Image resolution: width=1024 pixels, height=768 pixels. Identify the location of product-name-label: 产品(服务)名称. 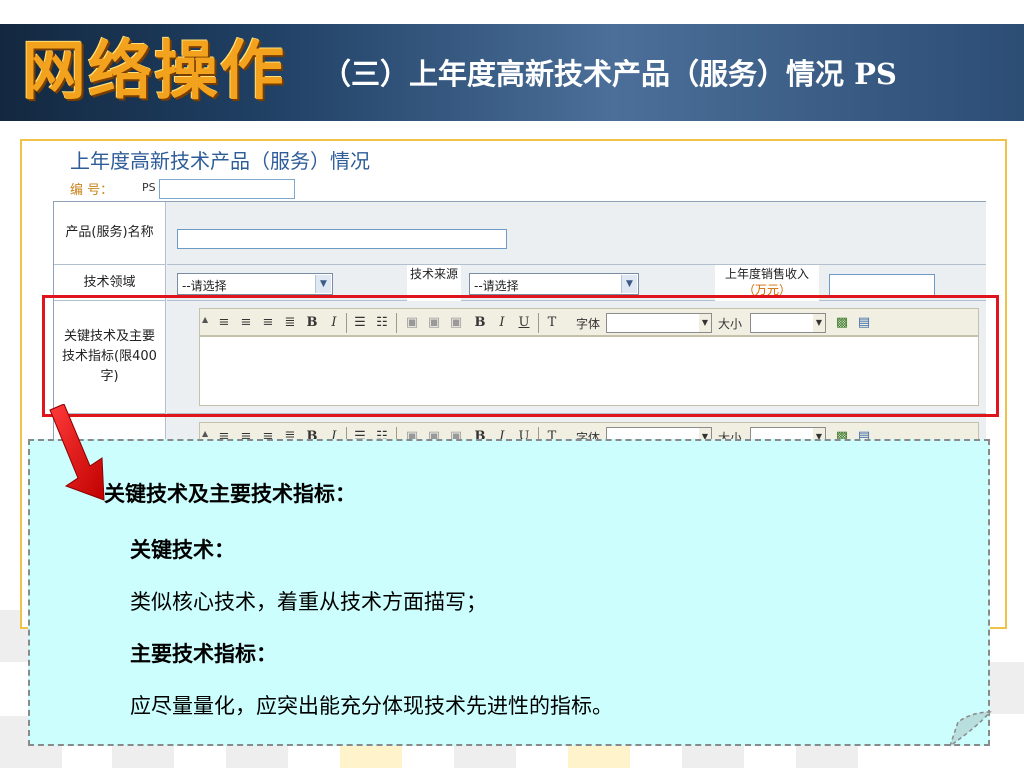
(110, 233).